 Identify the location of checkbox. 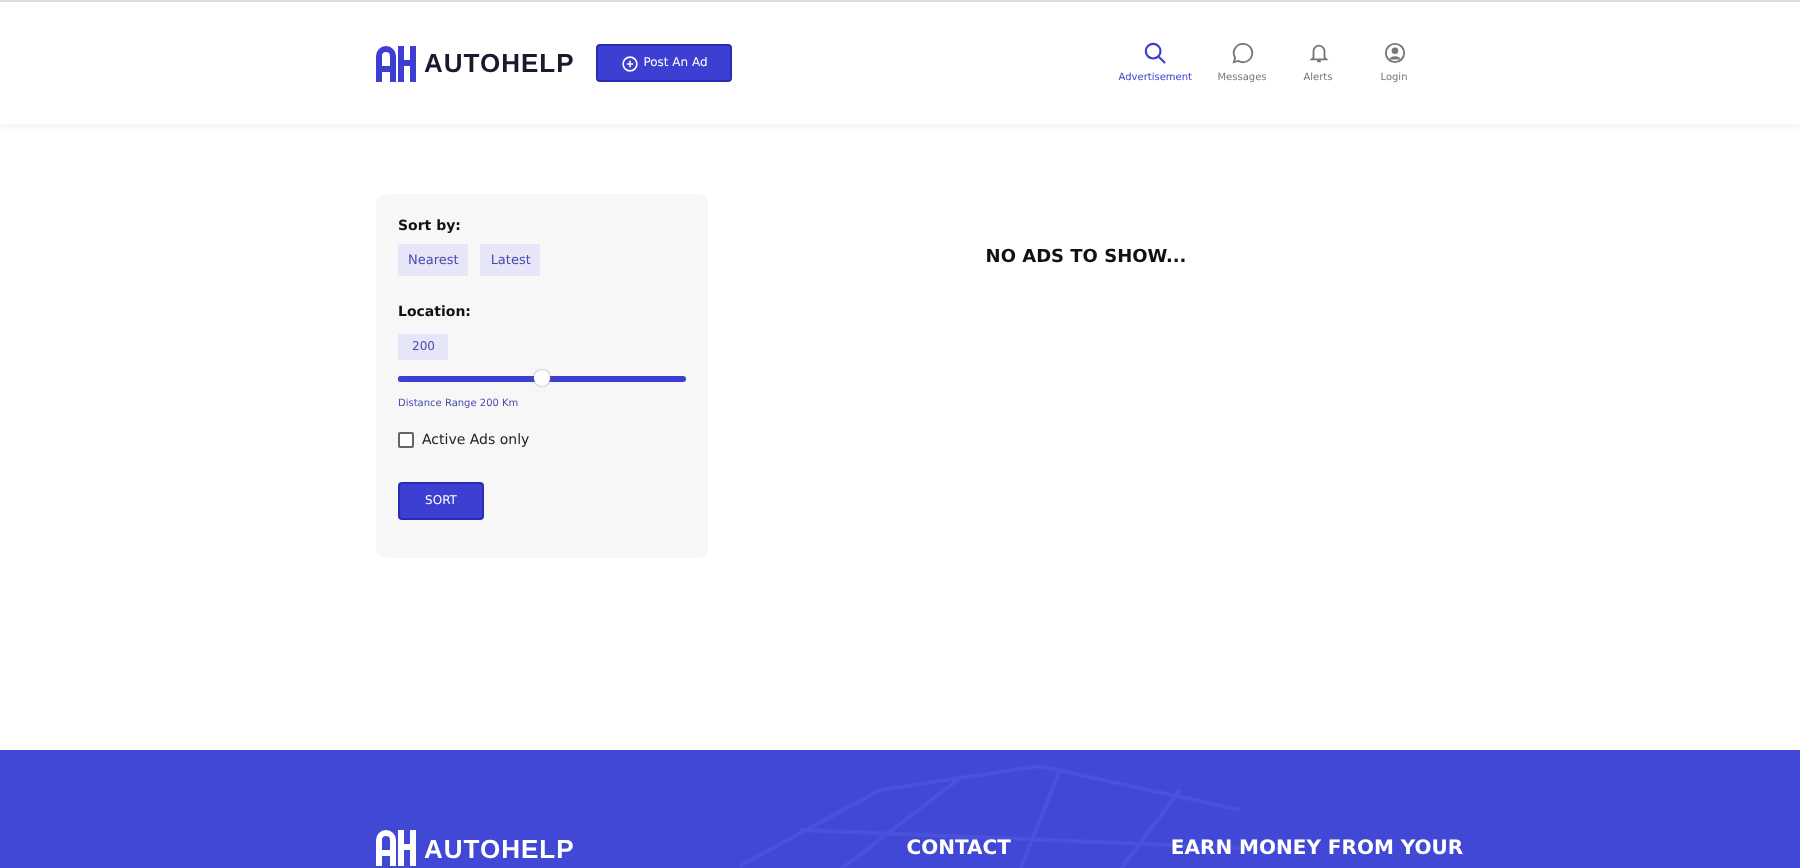
(406, 440).